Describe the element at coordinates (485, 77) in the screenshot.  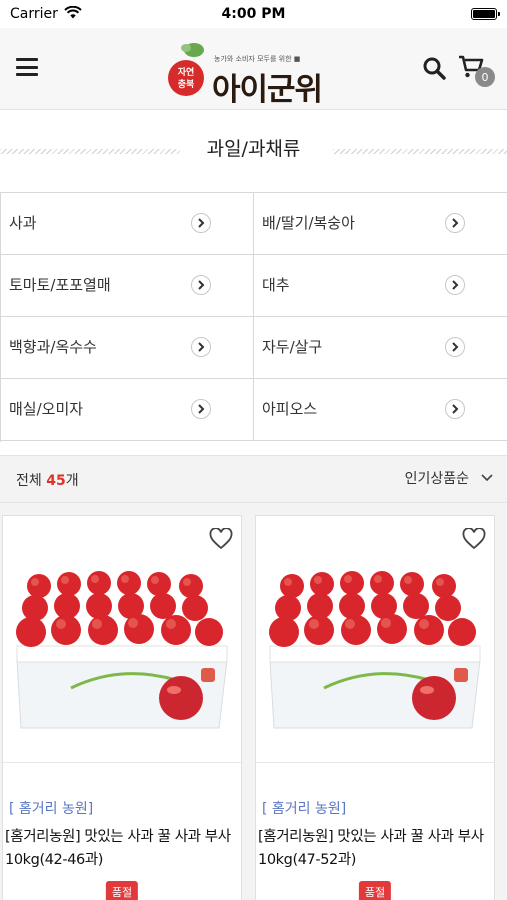
I see `cart-count-badge: 0` at that location.